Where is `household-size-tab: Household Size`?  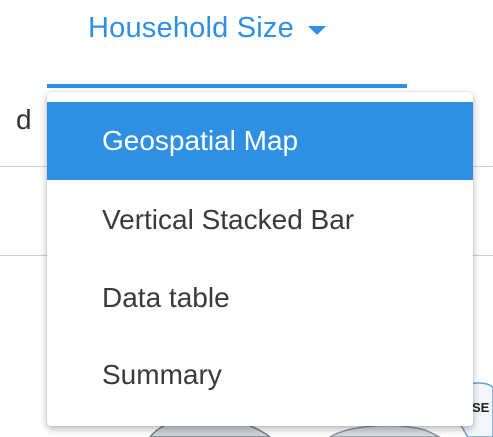 household-size-tab: Household Size is located at coordinates (207, 28).